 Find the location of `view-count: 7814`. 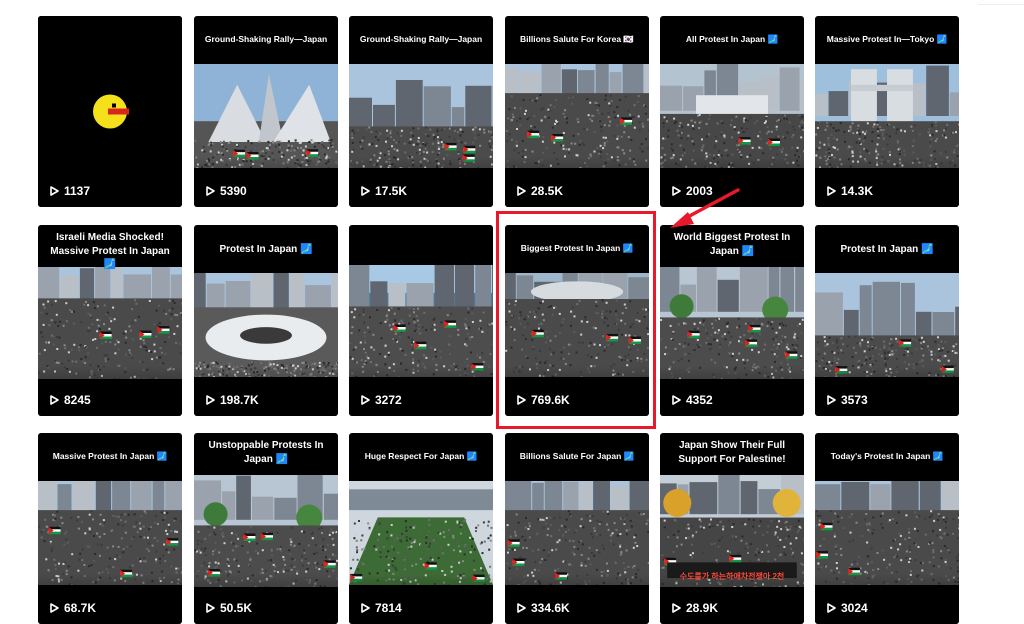

view-count: 7814 is located at coordinates (381, 608).